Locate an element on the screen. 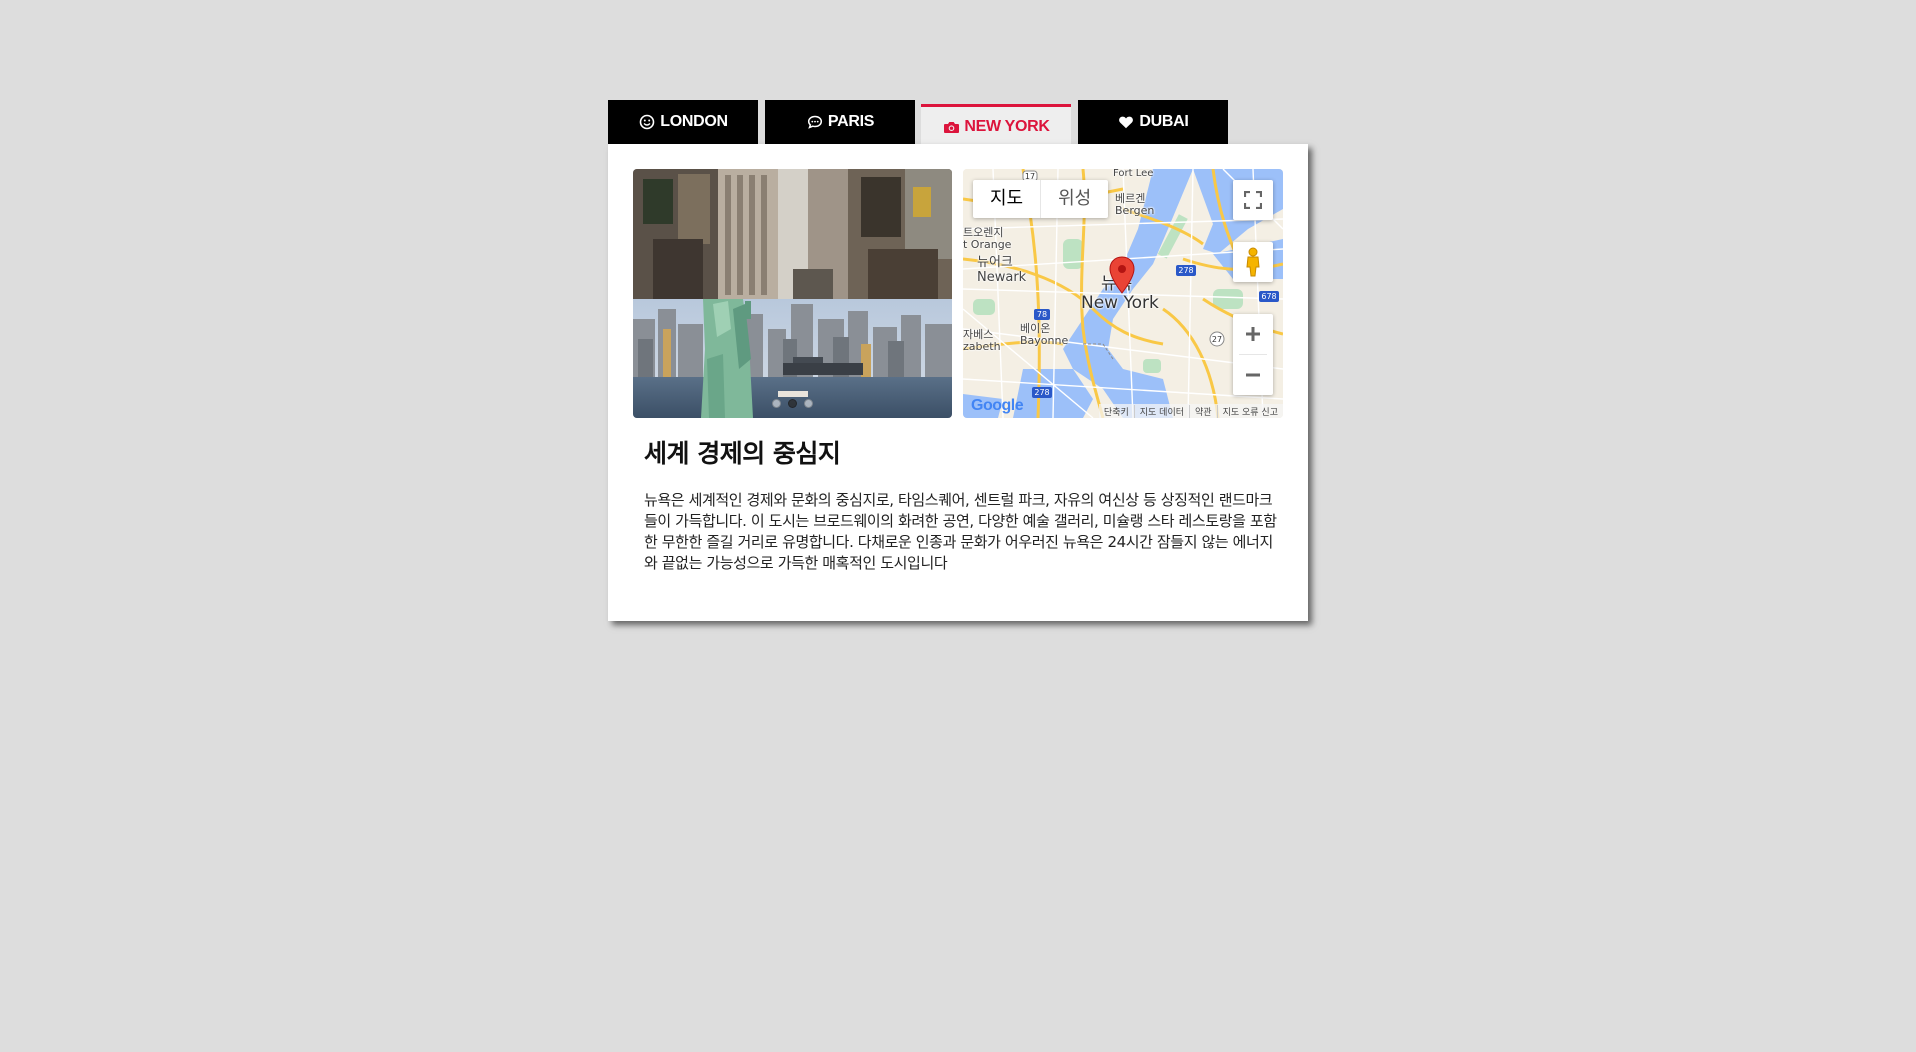  zoom-out-button is located at coordinates (1253, 375).